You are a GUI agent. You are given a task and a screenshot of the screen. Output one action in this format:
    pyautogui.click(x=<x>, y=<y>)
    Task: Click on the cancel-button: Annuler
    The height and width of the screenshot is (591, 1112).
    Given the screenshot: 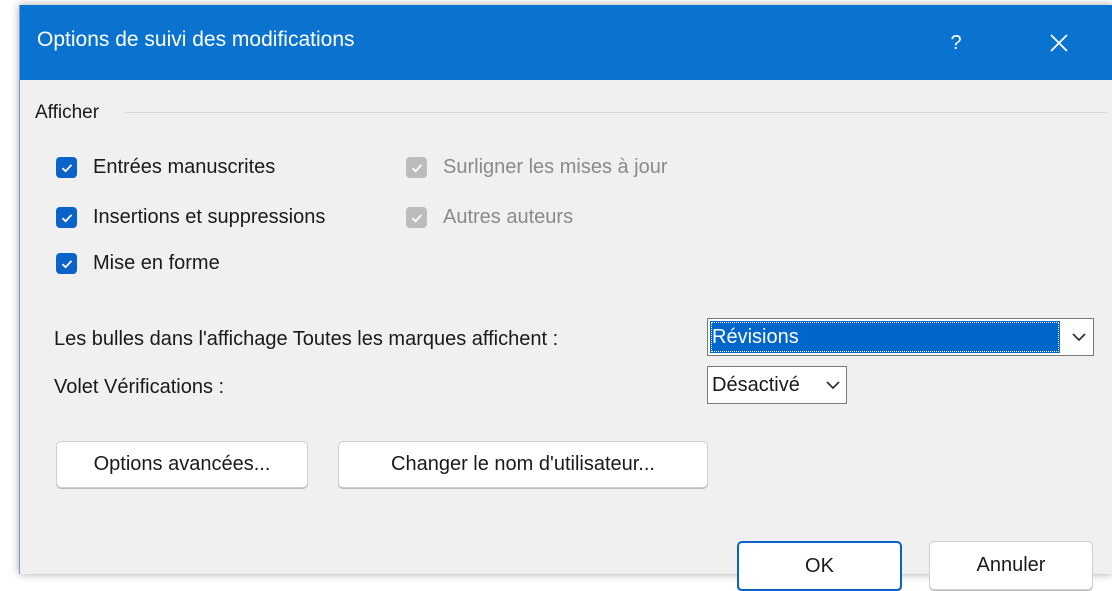 What is the action you would take?
    pyautogui.click(x=1011, y=565)
    